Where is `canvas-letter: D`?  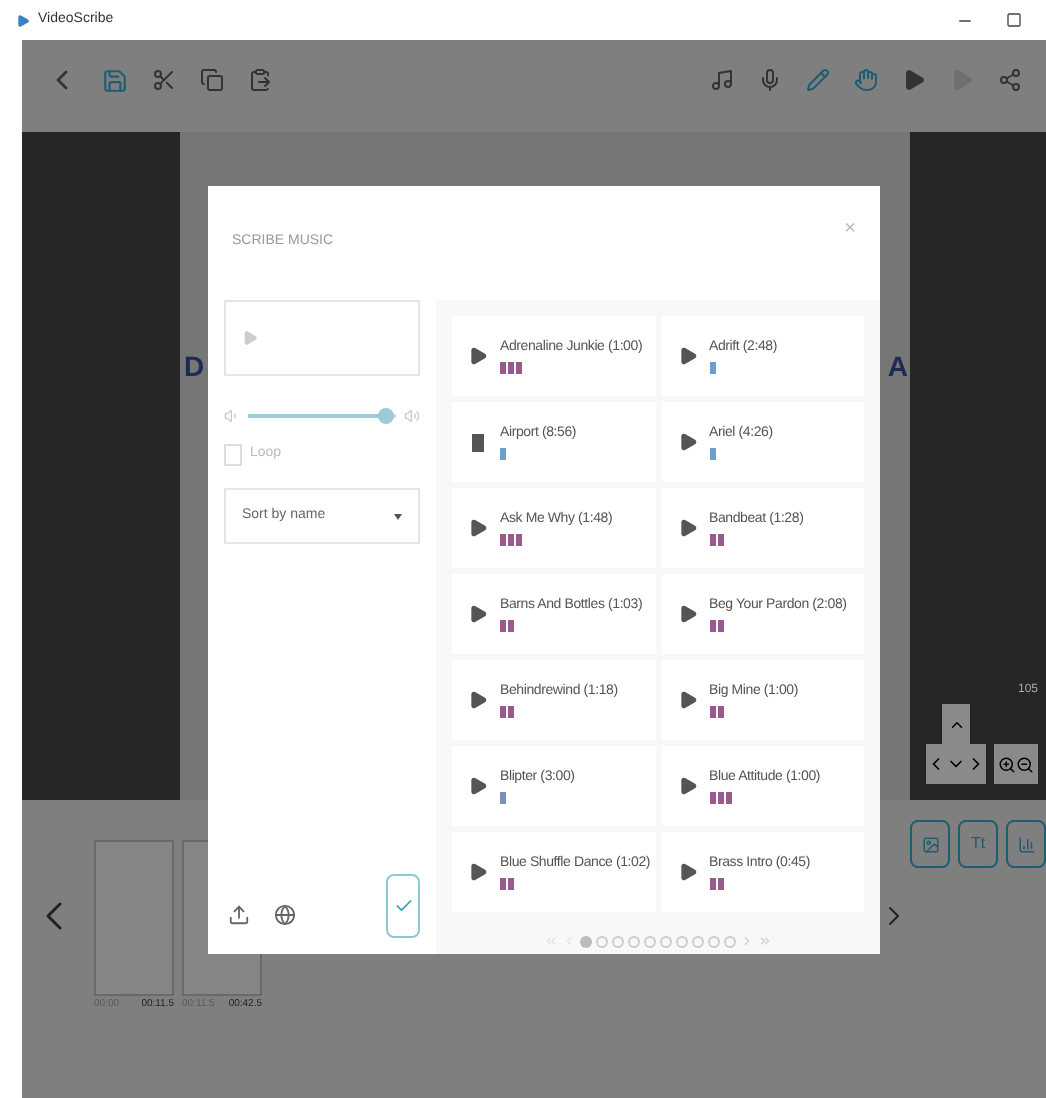 canvas-letter: D is located at coordinates (194, 366).